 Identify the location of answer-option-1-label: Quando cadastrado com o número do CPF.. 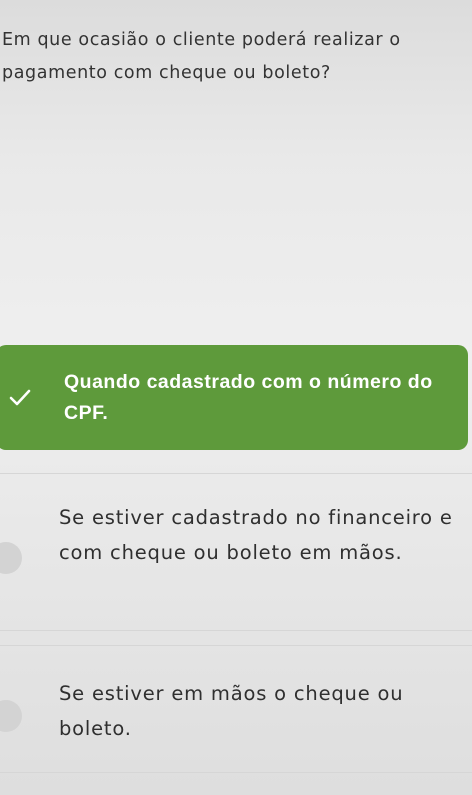
(248, 397).